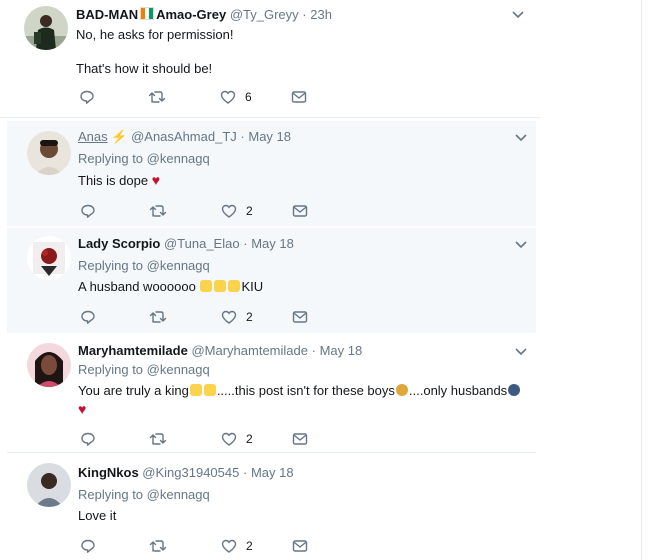 The height and width of the screenshot is (560, 650). What do you see at coordinates (156, 180) in the screenshot?
I see `heart-emoji-icon: ♥` at bounding box center [156, 180].